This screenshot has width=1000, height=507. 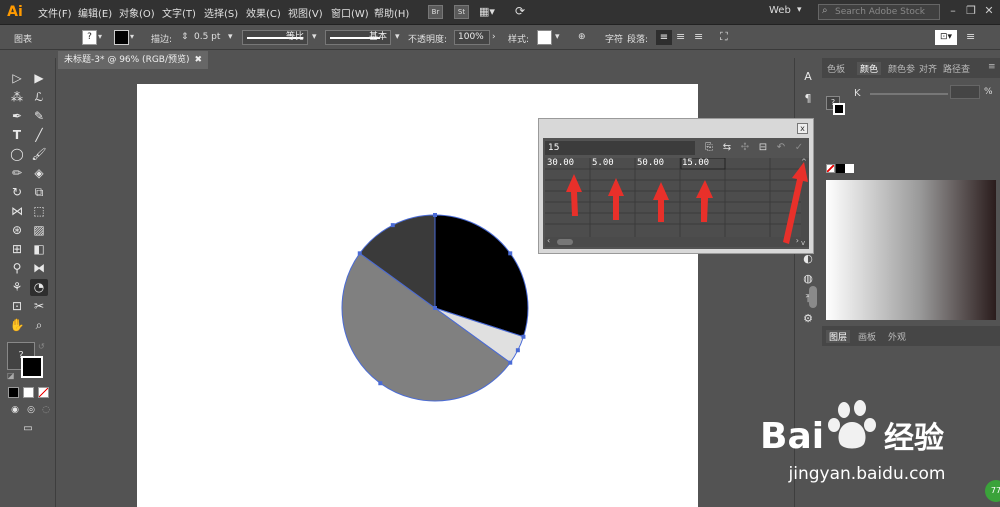 I want to click on black-swatch, so click(x=840, y=168).